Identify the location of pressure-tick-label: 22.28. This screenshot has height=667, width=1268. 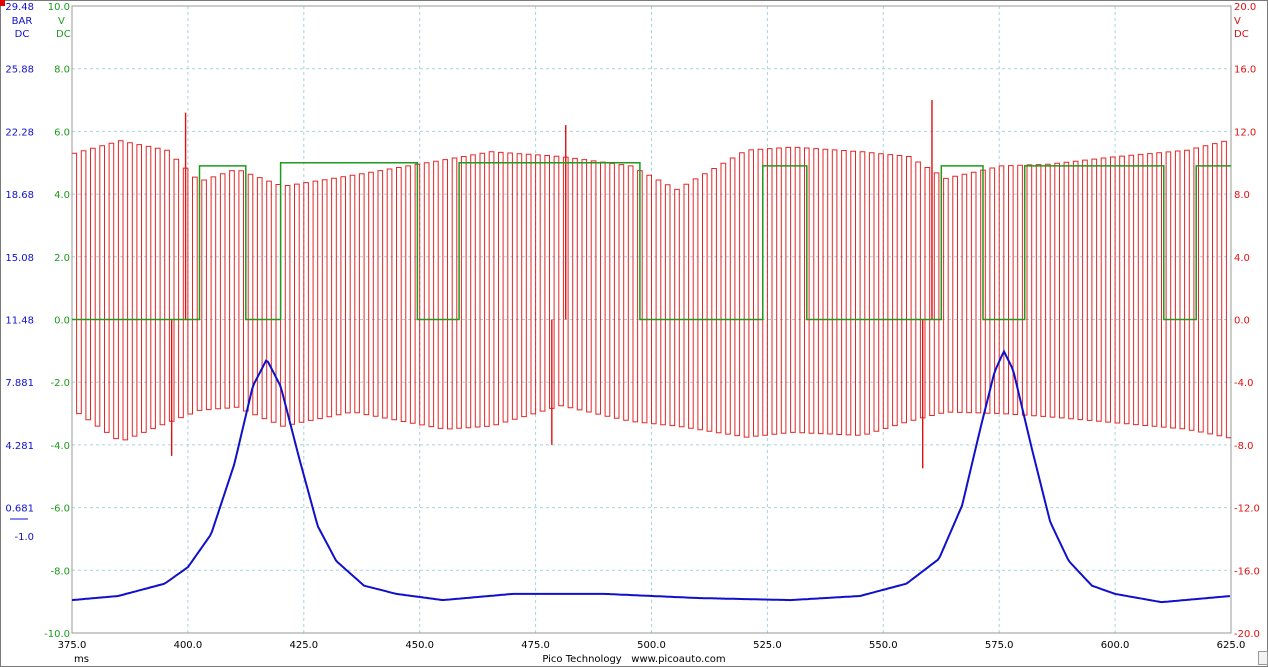
(19, 132).